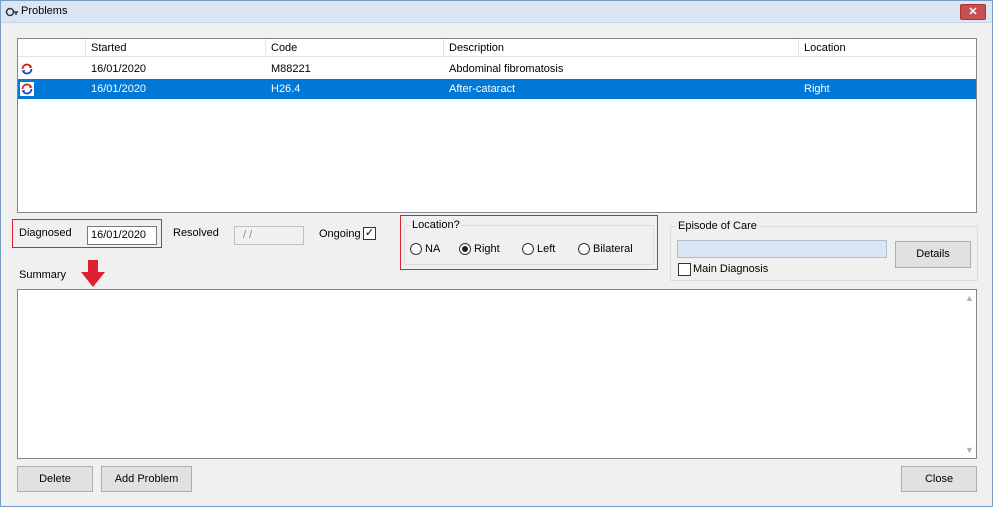 Image resolution: width=993 pixels, height=507 pixels. I want to click on ongoing-label: Ongoing, so click(340, 234).